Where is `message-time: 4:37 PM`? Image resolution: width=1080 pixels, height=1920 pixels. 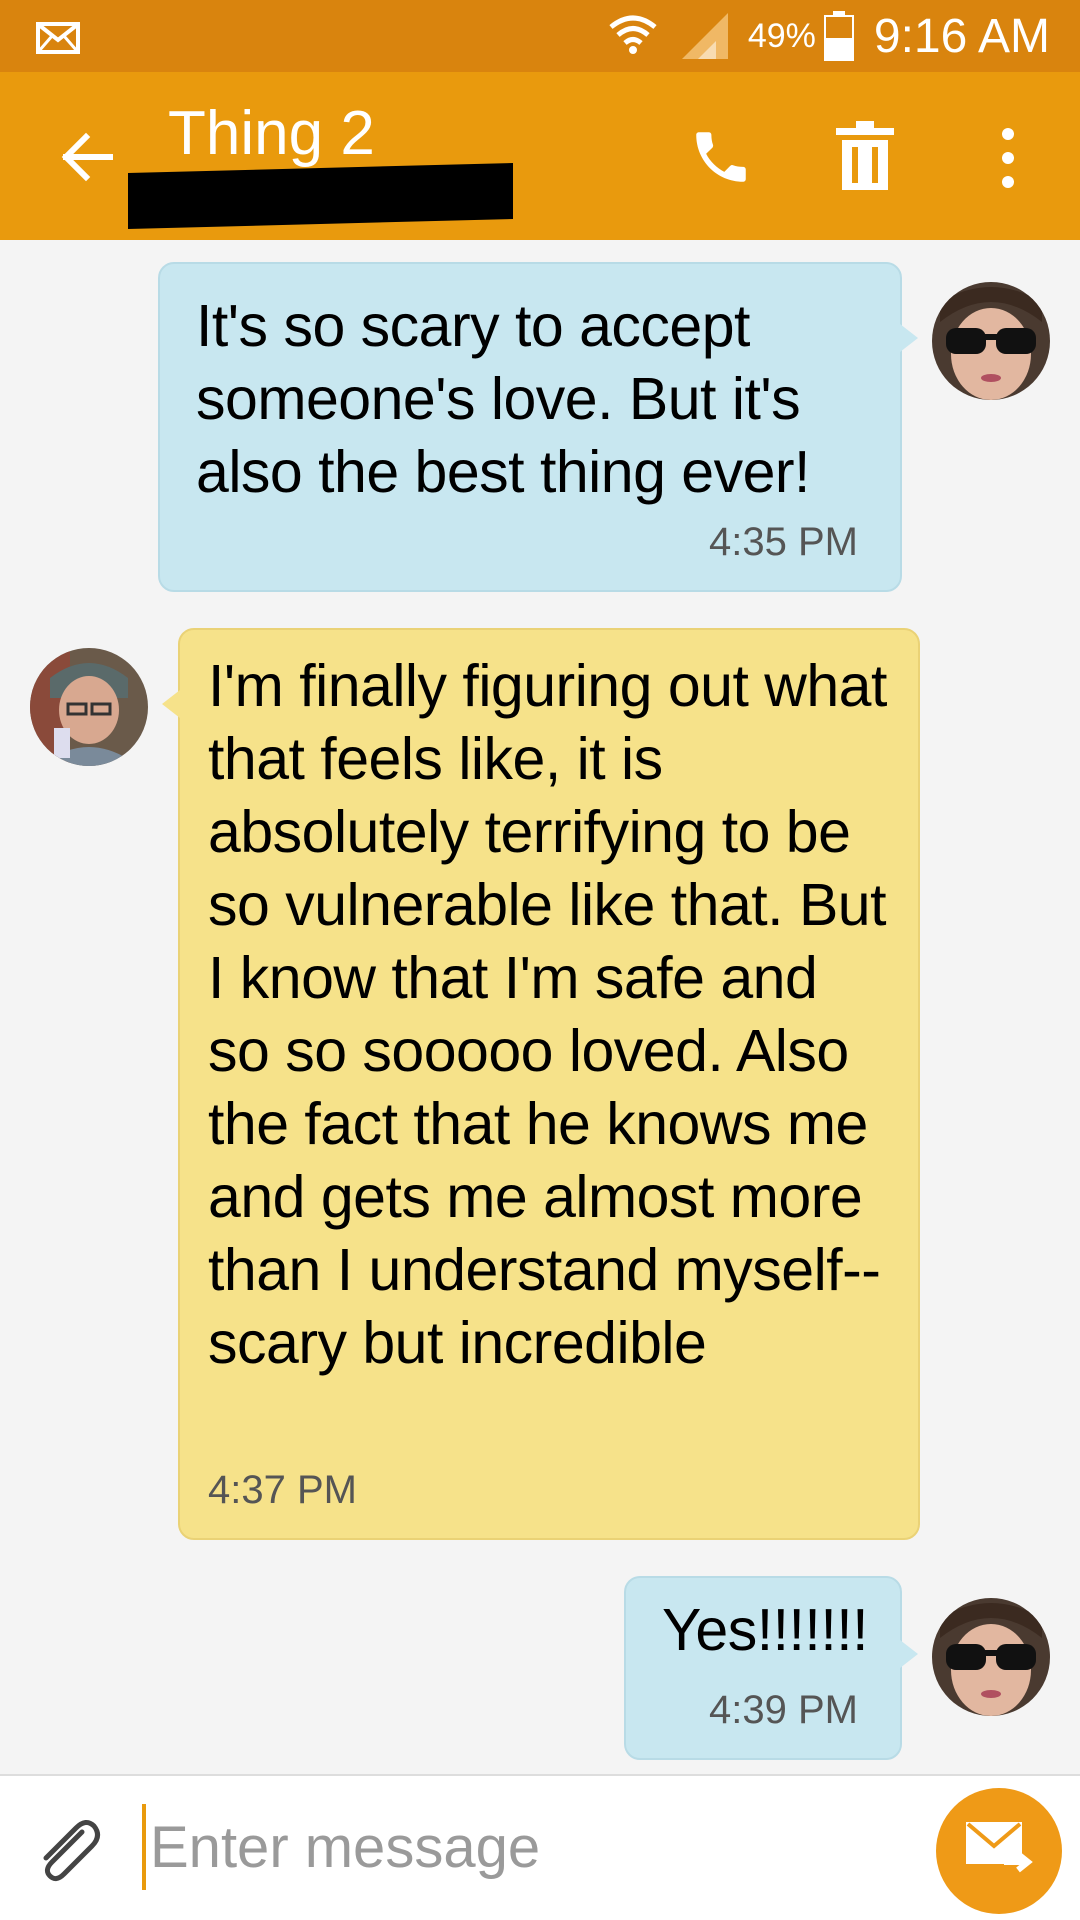 message-time: 4:37 PM is located at coordinates (282, 1490).